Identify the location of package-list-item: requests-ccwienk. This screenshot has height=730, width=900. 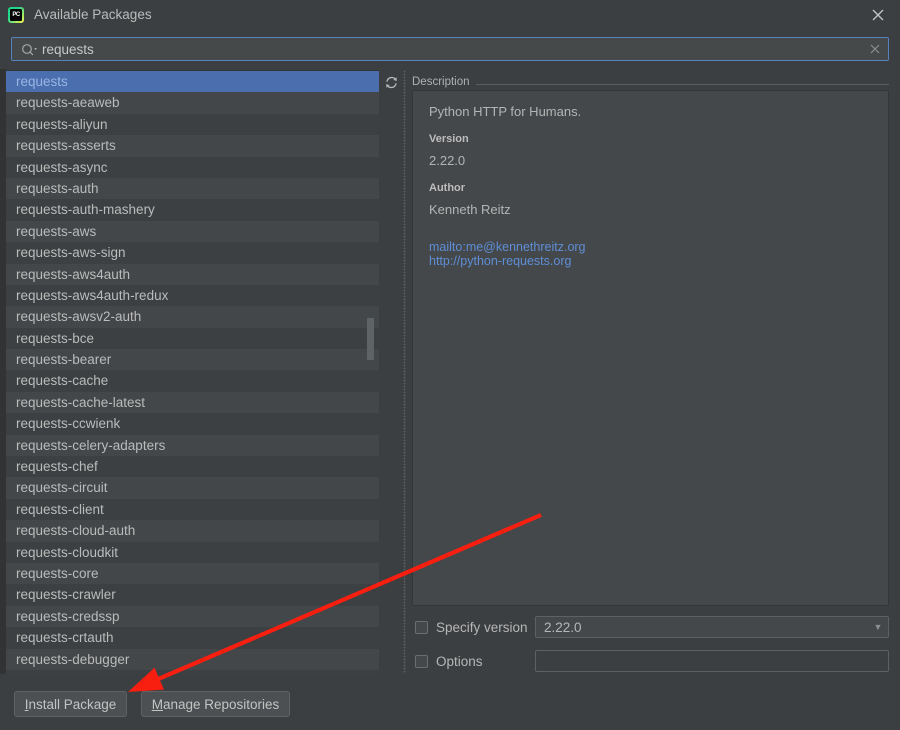
(192, 424).